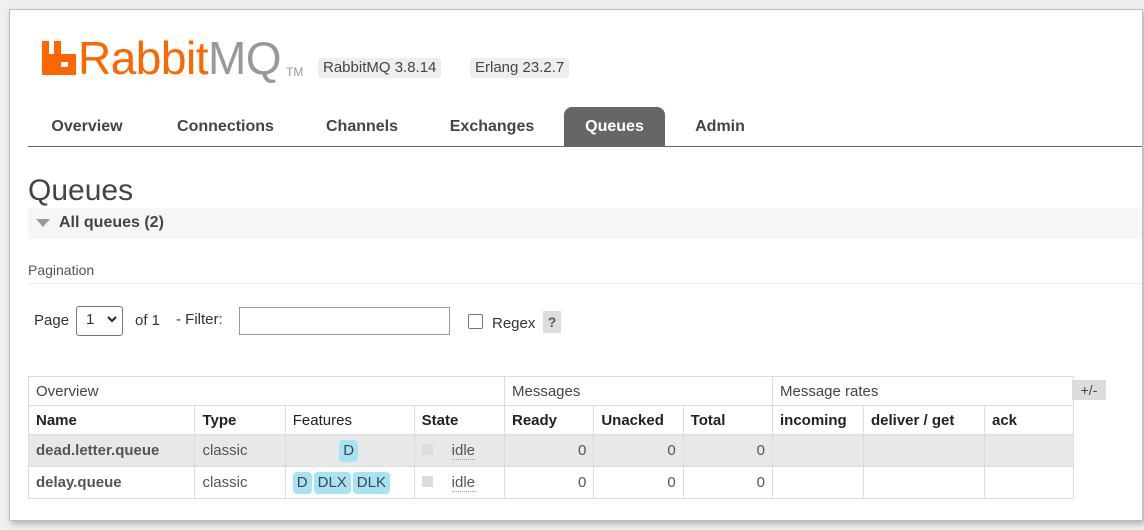 The height and width of the screenshot is (530, 1144). What do you see at coordinates (371, 482) in the screenshot?
I see `feature-badge: DLK` at bounding box center [371, 482].